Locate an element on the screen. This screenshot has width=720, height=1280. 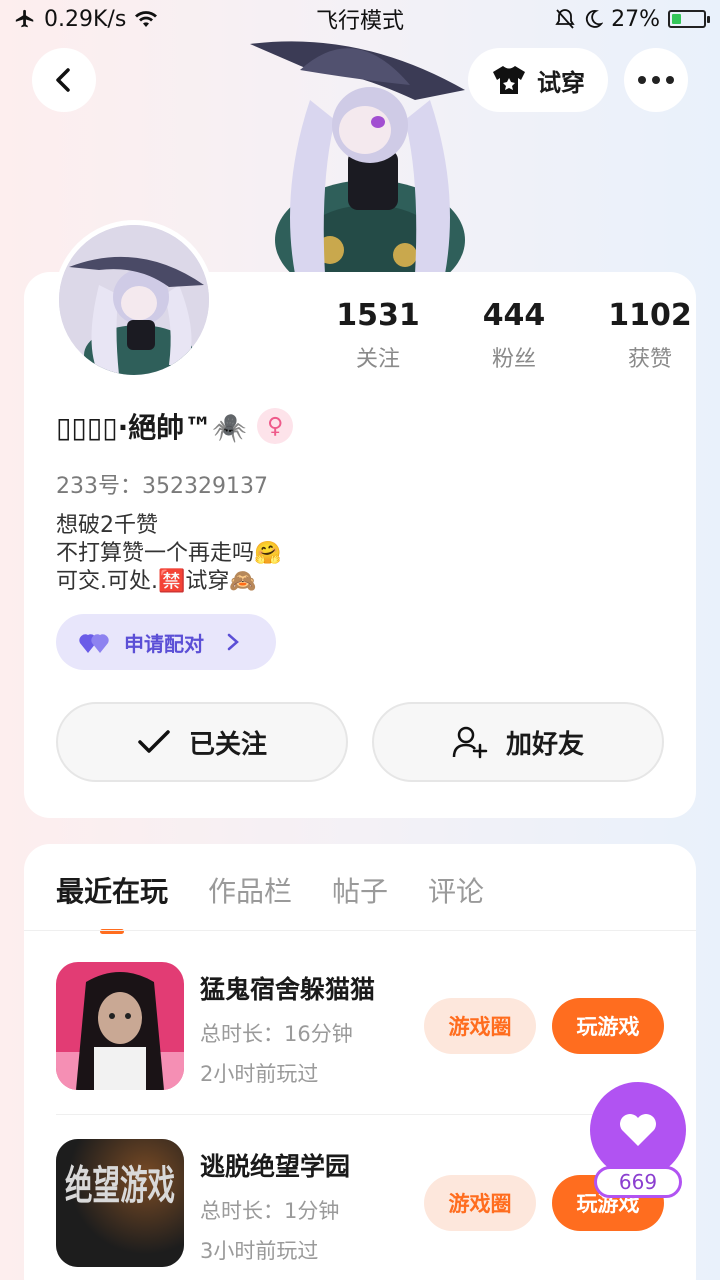
game-icon-text: 绝望游戏 is located at coordinates (120, 1186).